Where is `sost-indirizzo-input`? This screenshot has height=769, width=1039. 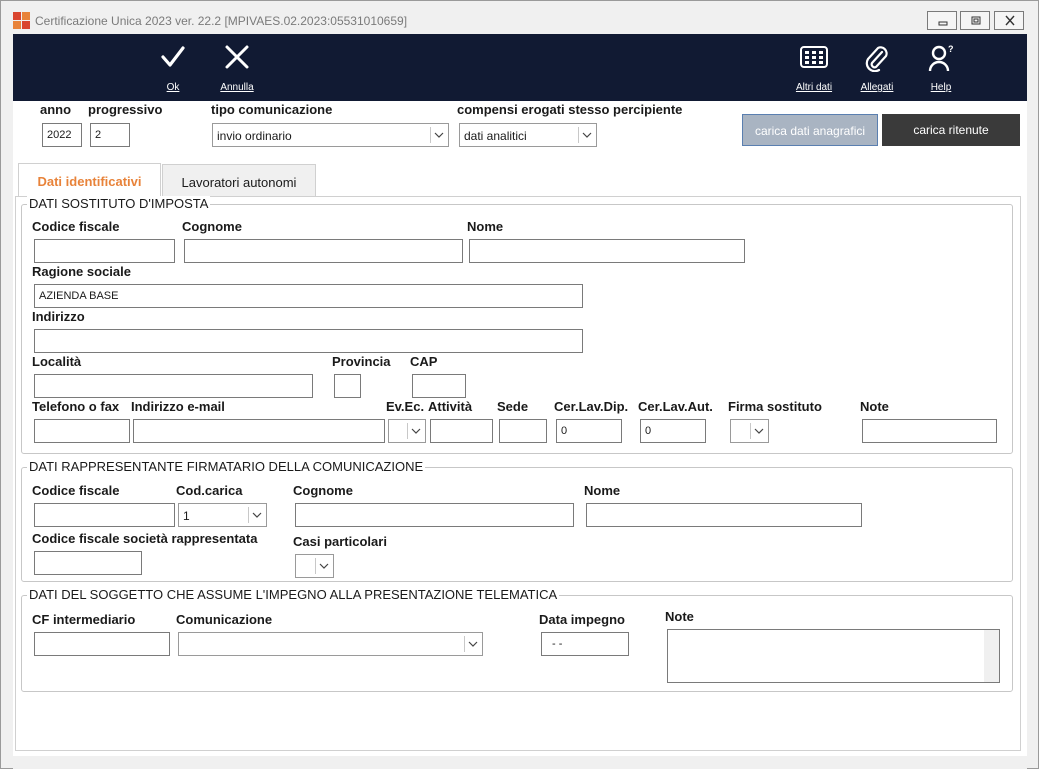 sost-indirizzo-input is located at coordinates (308, 341).